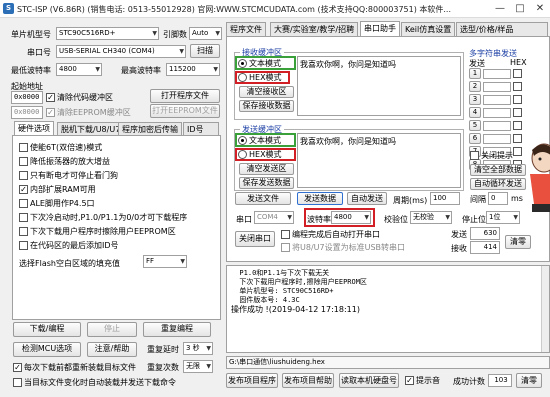  I want to click on publish-project-button: 发布项目程序, so click(252, 380).